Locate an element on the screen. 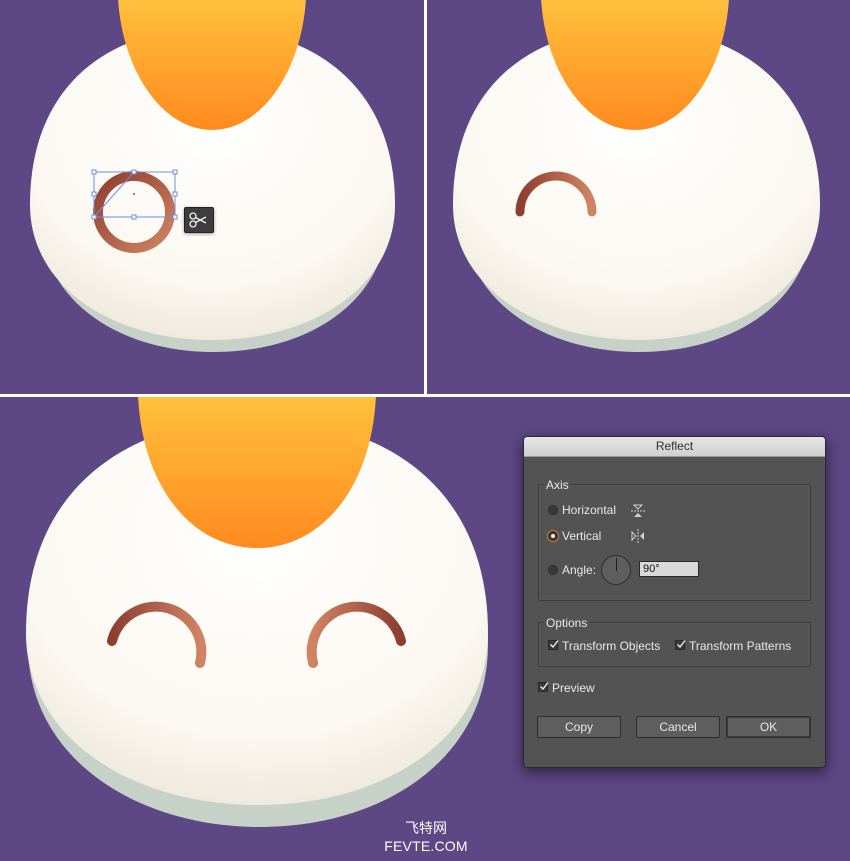  transform-objects-label: Transform Objects is located at coordinates (611, 646).